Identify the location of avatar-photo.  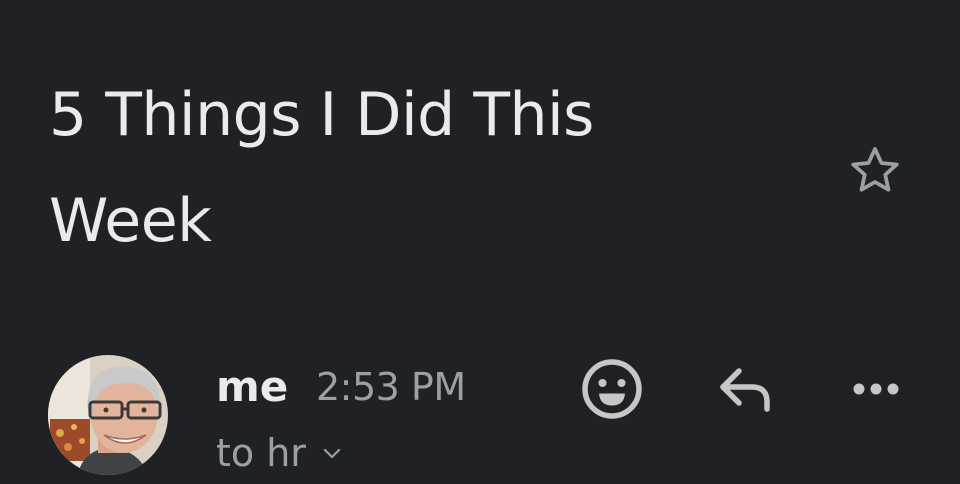
(108, 415).